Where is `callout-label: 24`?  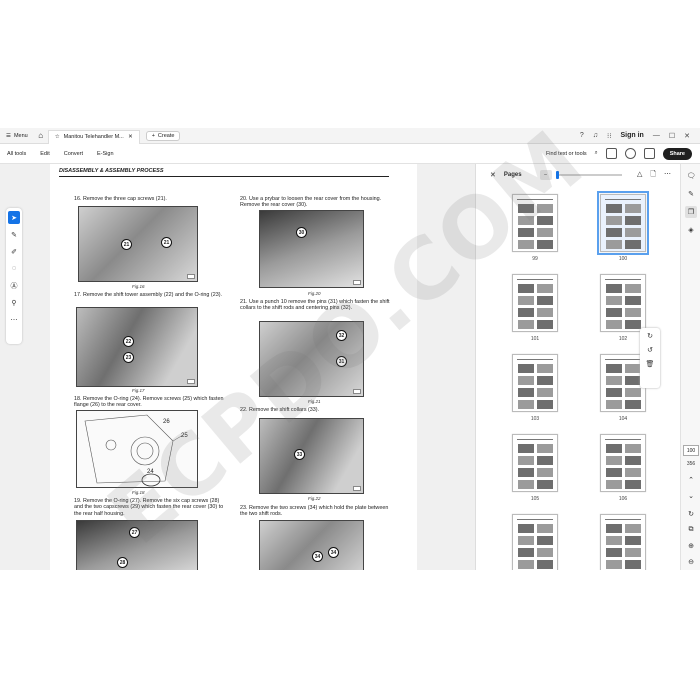
callout-label: 24 is located at coordinates (150, 472).